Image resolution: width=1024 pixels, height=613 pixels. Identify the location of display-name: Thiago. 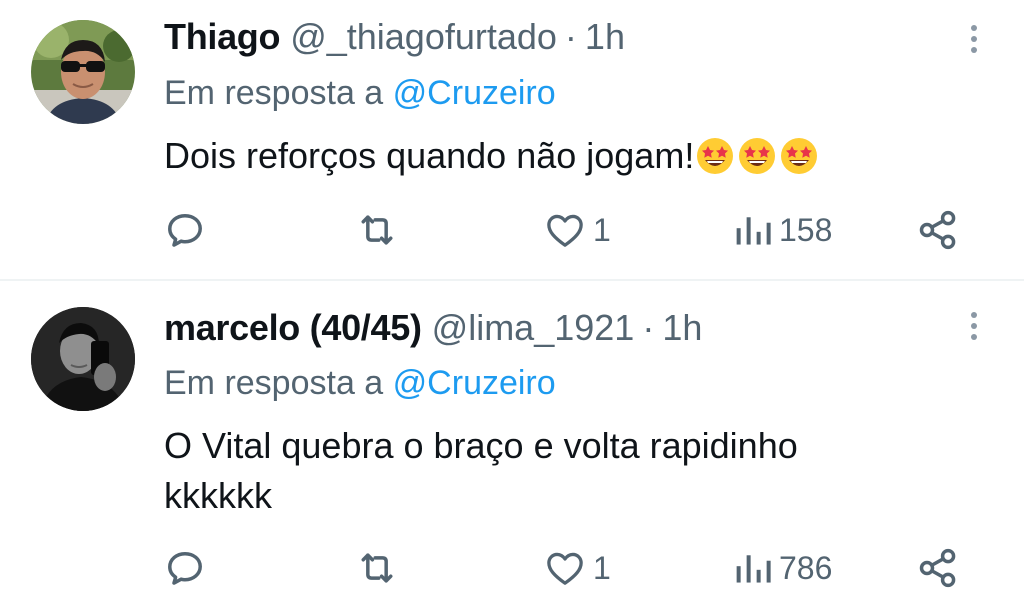
(222, 37).